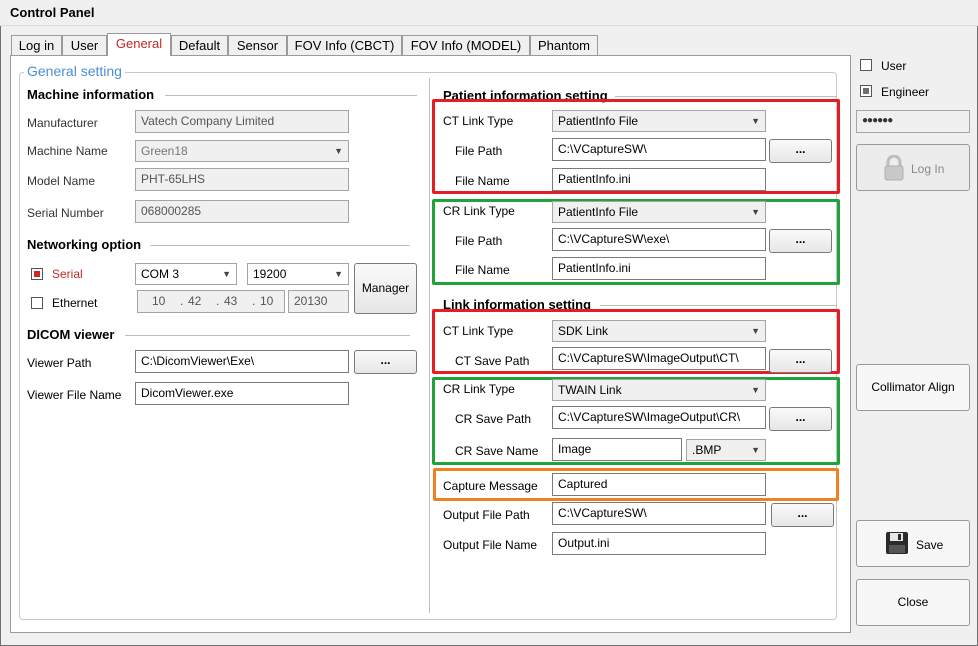 This screenshot has height=646, width=978. Describe the element at coordinates (344, 45) in the screenshot. I see `tab-fov-cbct: FOV Info (CBCT)` at that location.